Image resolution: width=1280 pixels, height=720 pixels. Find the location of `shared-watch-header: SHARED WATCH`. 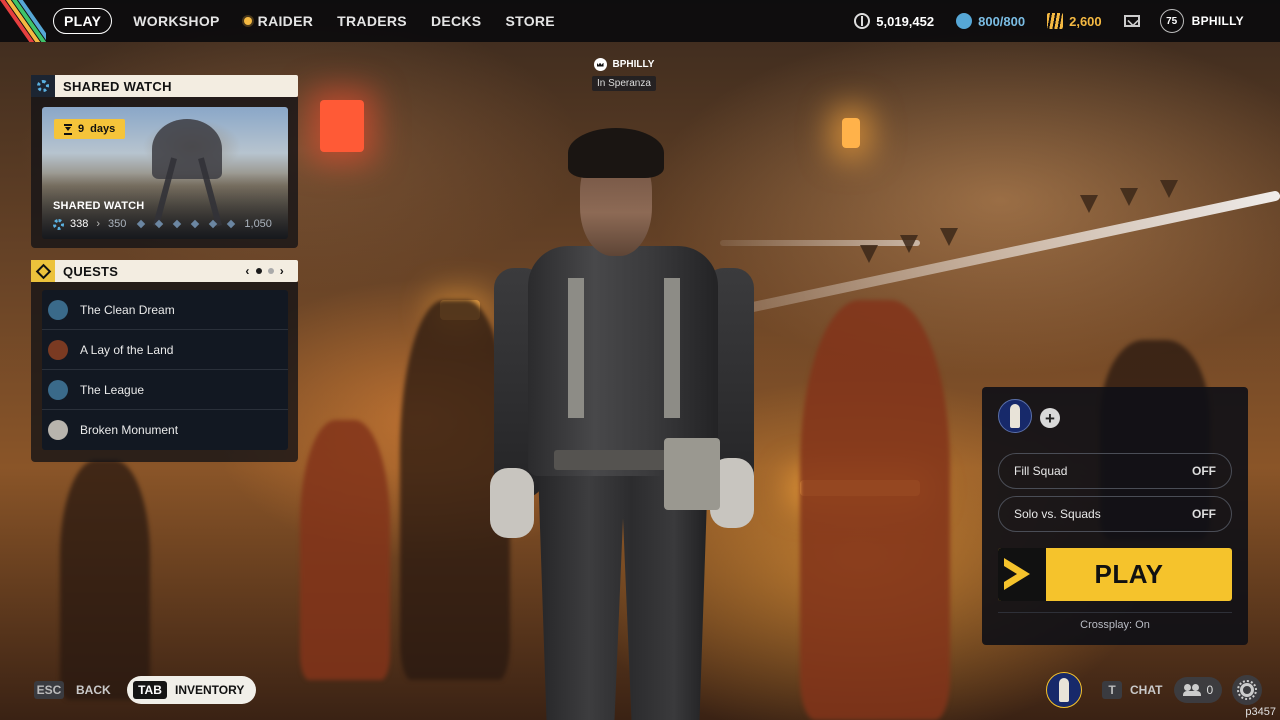

shared-watch-header: SHARED WATCH is located at coordinates (164, 86).